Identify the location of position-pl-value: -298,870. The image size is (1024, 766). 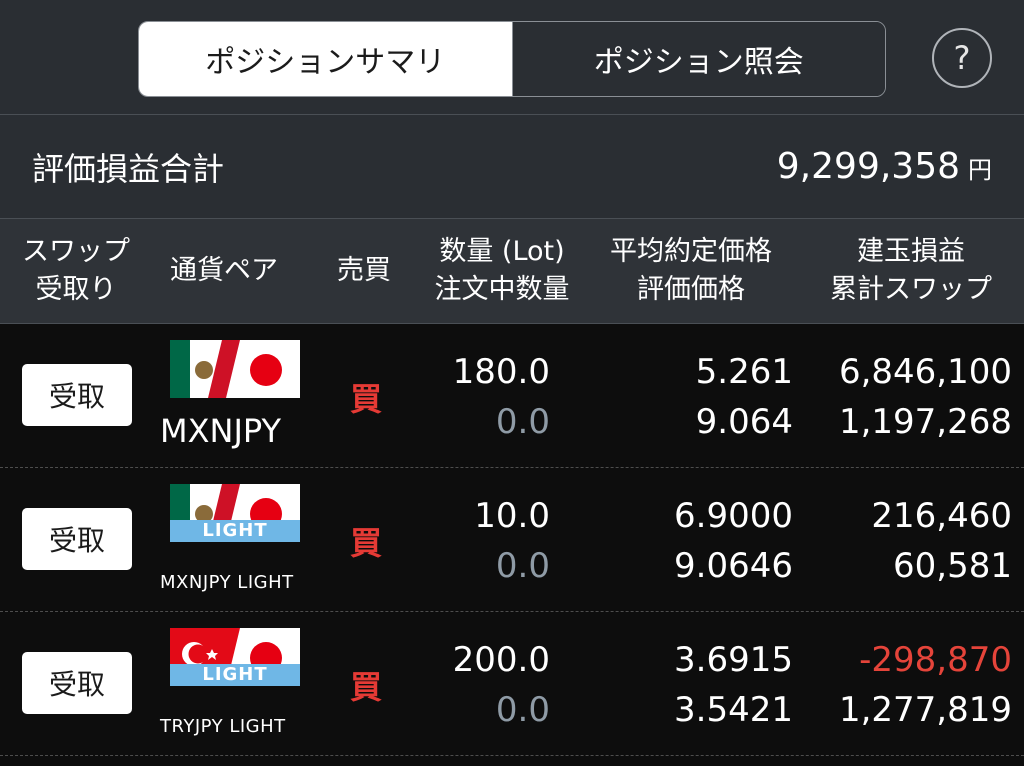
(935, 660).